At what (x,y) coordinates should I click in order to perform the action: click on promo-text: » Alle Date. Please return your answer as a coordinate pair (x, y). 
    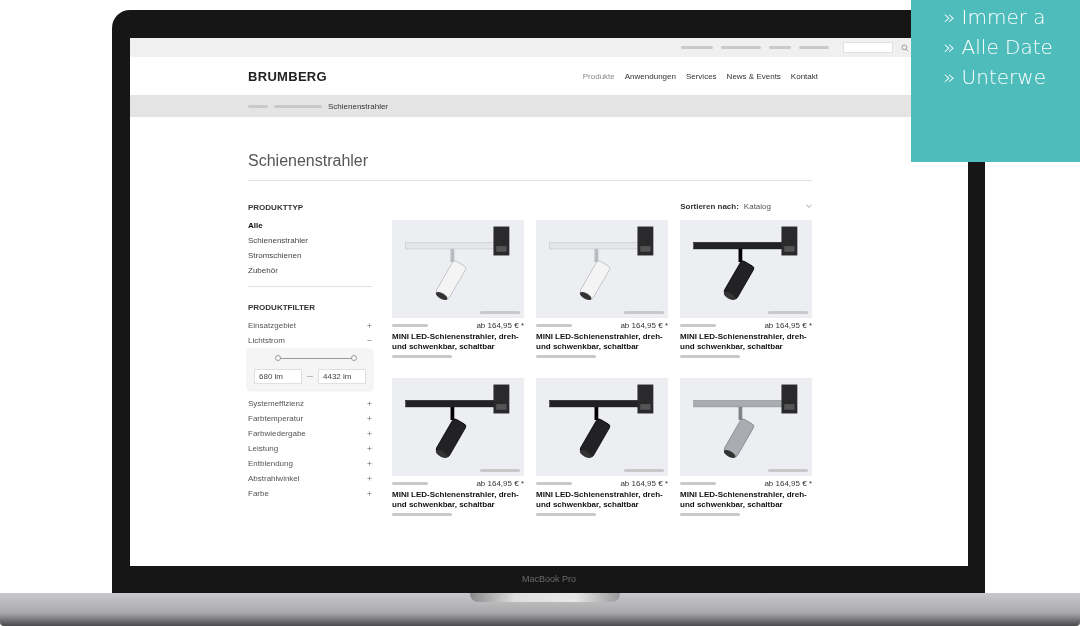
    Looking at the image, I should click on (998, 47).